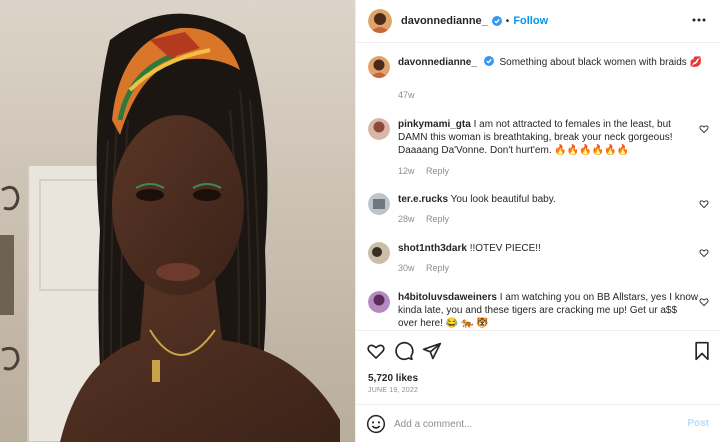 Image resolution: width=720 pixels, height=442 pixels. Describe the element at coordinates (699, 20) in the screenshot. I see `more-horizontal-icon` at that location.